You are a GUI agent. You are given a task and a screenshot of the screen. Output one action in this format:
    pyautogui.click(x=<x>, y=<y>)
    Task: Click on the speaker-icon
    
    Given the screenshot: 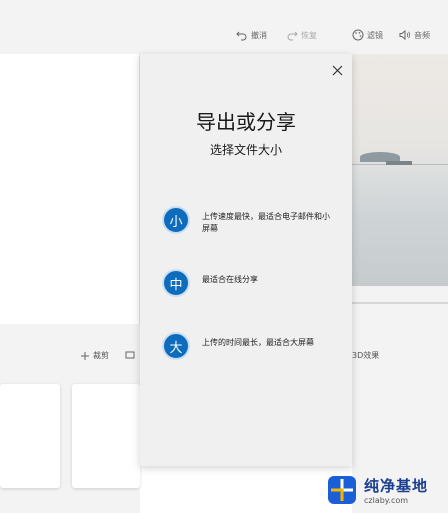 What is the action you would take?
    pyautogui.click(x=405, y=35)
    